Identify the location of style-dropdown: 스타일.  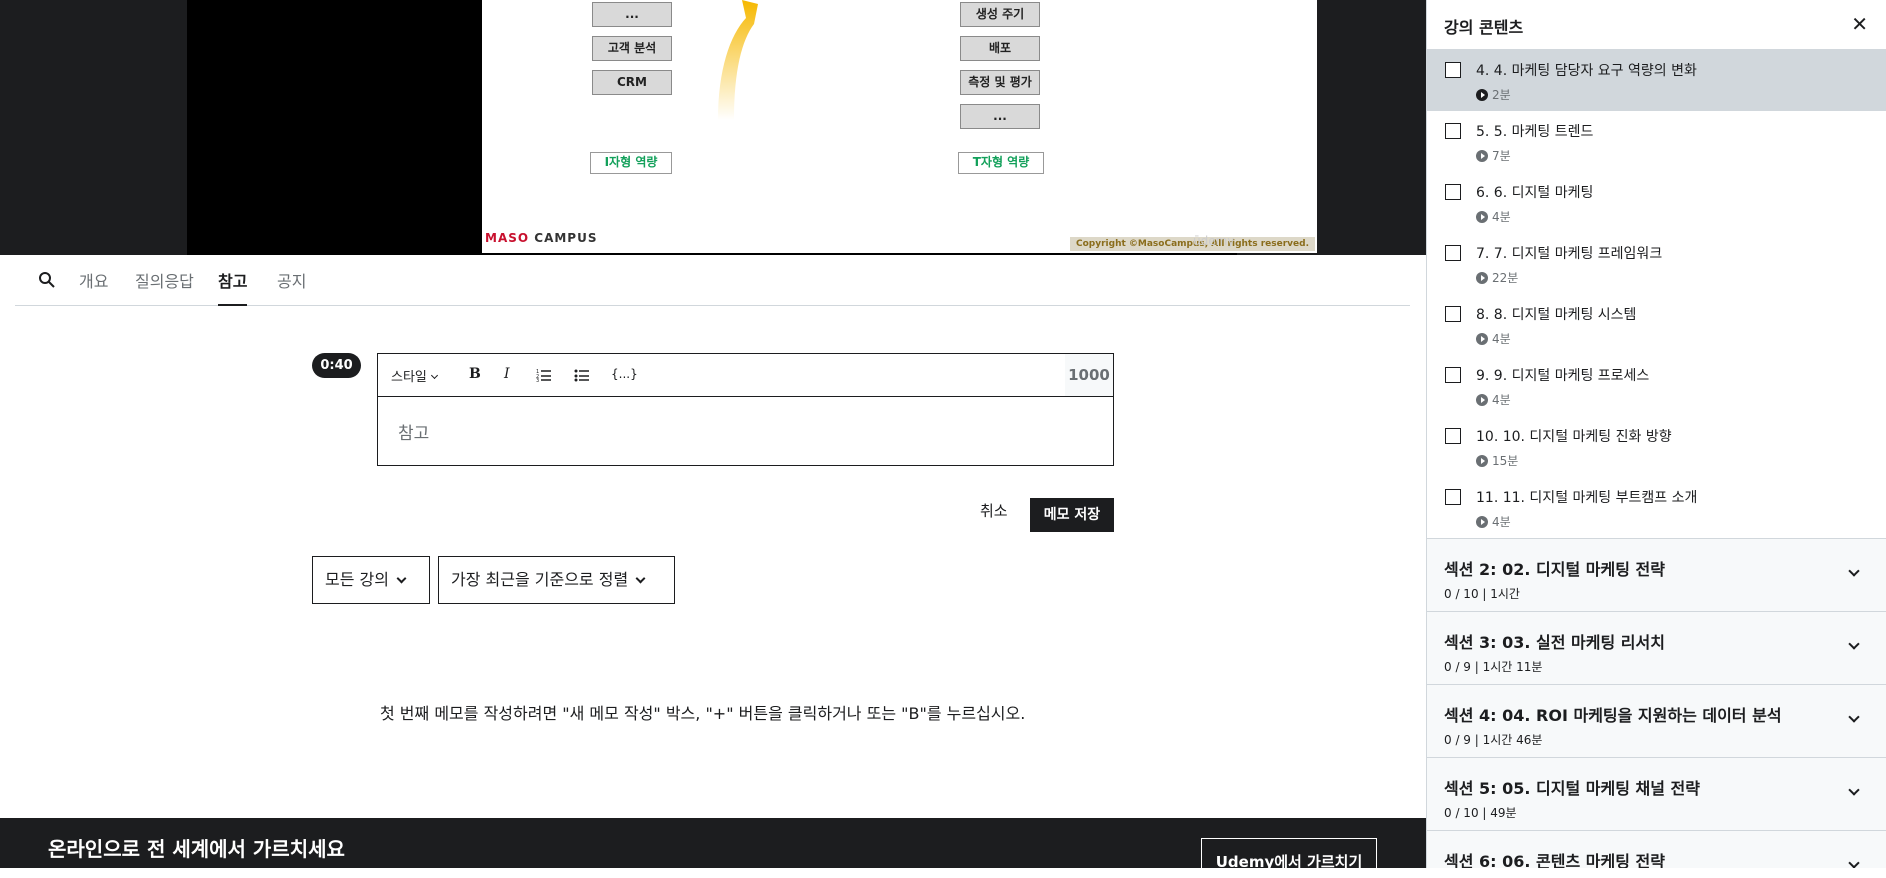
(414, 375).